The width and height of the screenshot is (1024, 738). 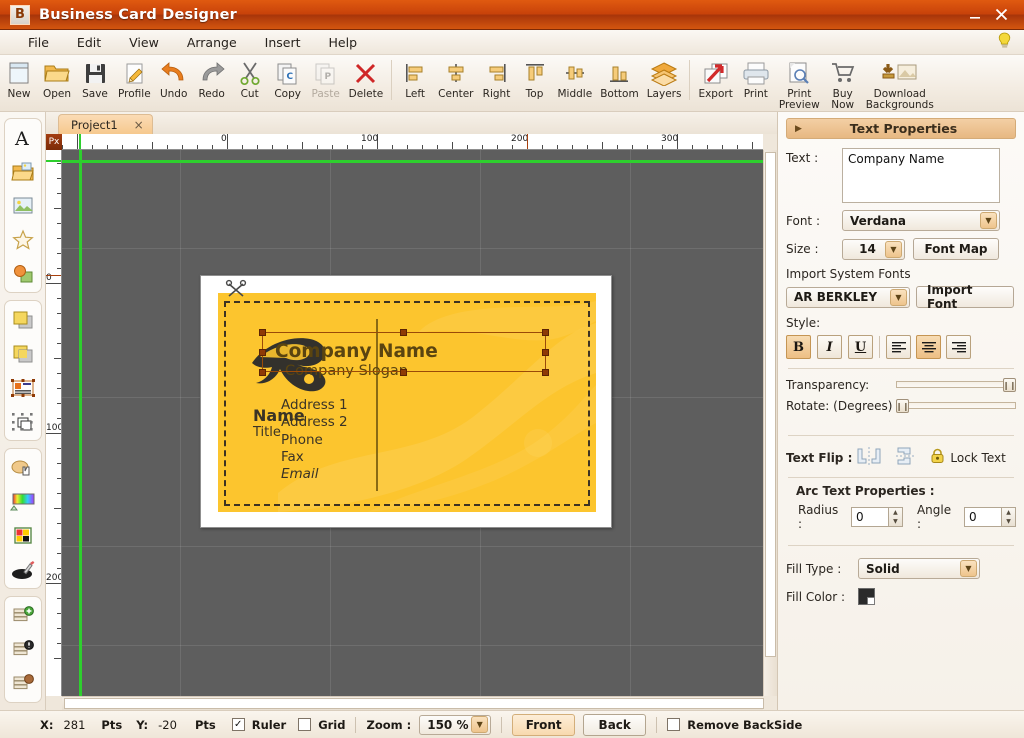 I want to click on size-select: 14 ▼, so click(x=873, y=249).